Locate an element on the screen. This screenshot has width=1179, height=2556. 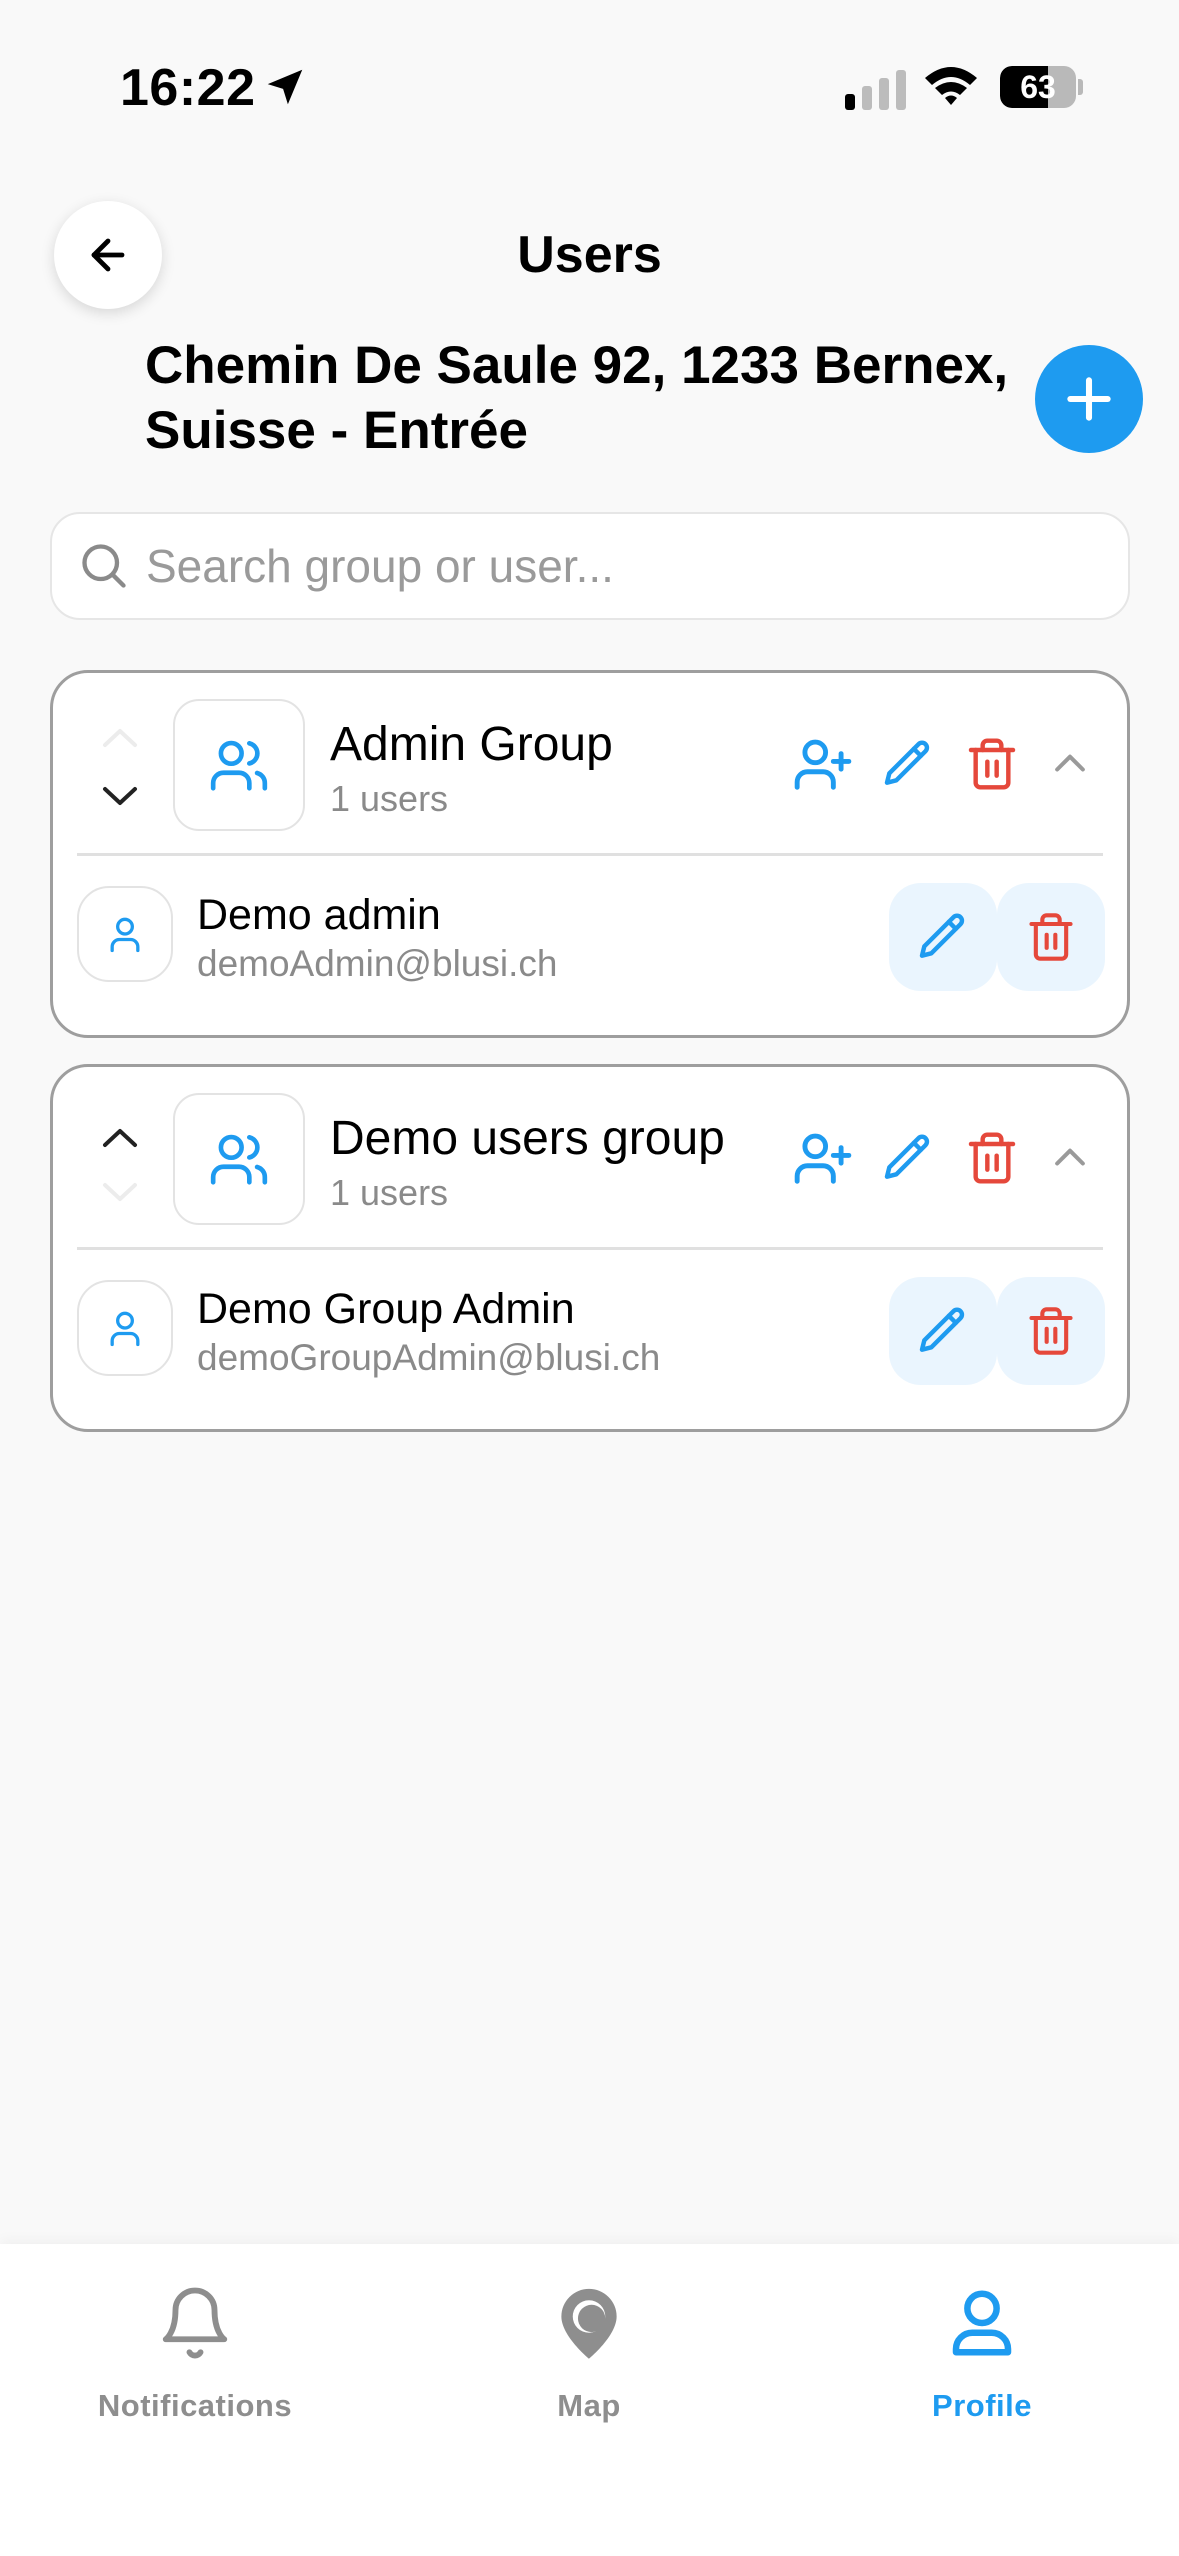
search-icon is located at coordinates (104, 566).